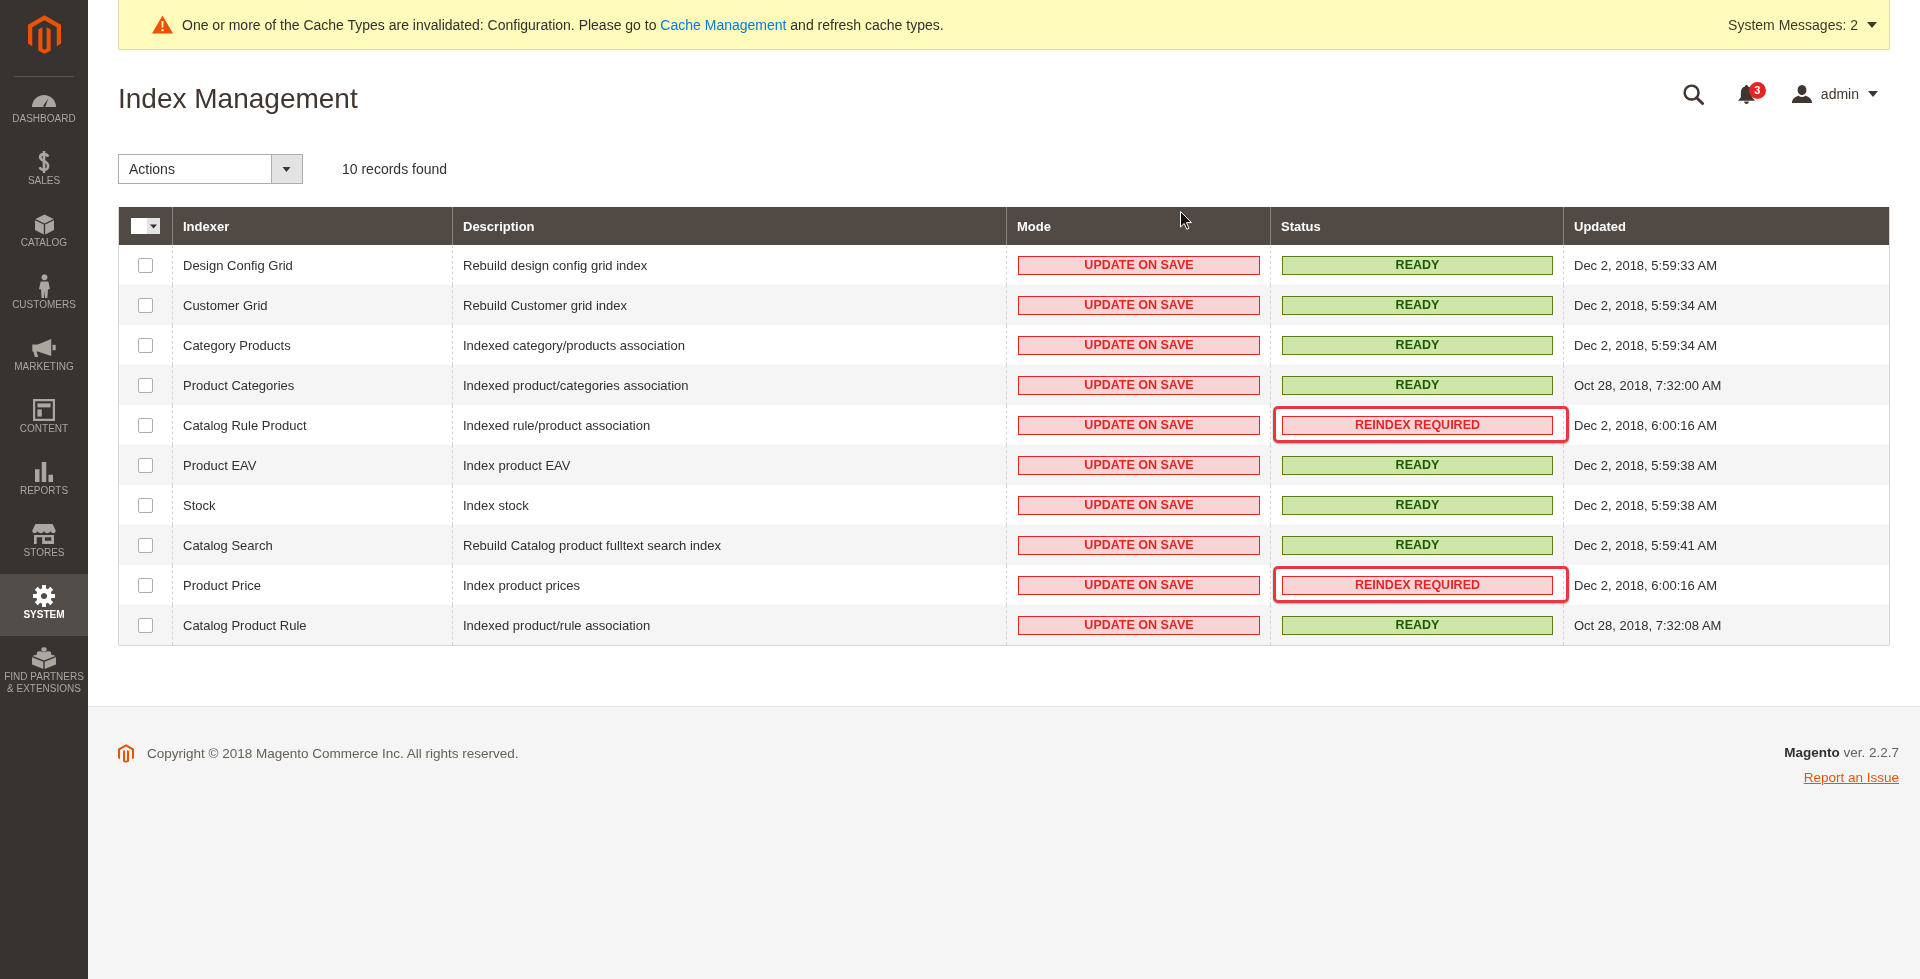 Image resolution: width=1920 pixels, height=979 pixels. What do you see at coordinates (228, 545) in the screenshot?
I see `indexer-name: Catalog Search` at bounding box center [228, 545].